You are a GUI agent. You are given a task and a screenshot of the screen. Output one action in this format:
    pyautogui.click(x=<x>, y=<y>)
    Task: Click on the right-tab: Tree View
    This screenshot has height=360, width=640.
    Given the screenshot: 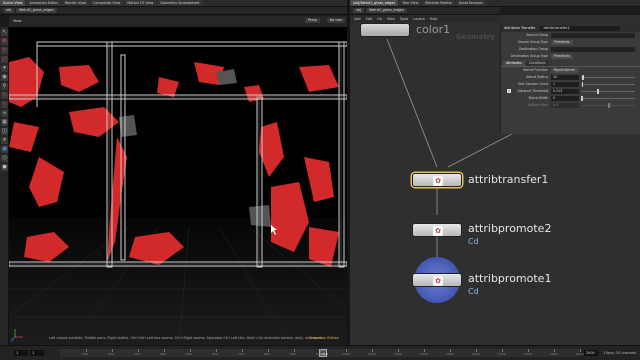 What is the action you would take?
    pyautogui.click(x=410, y=3)
    